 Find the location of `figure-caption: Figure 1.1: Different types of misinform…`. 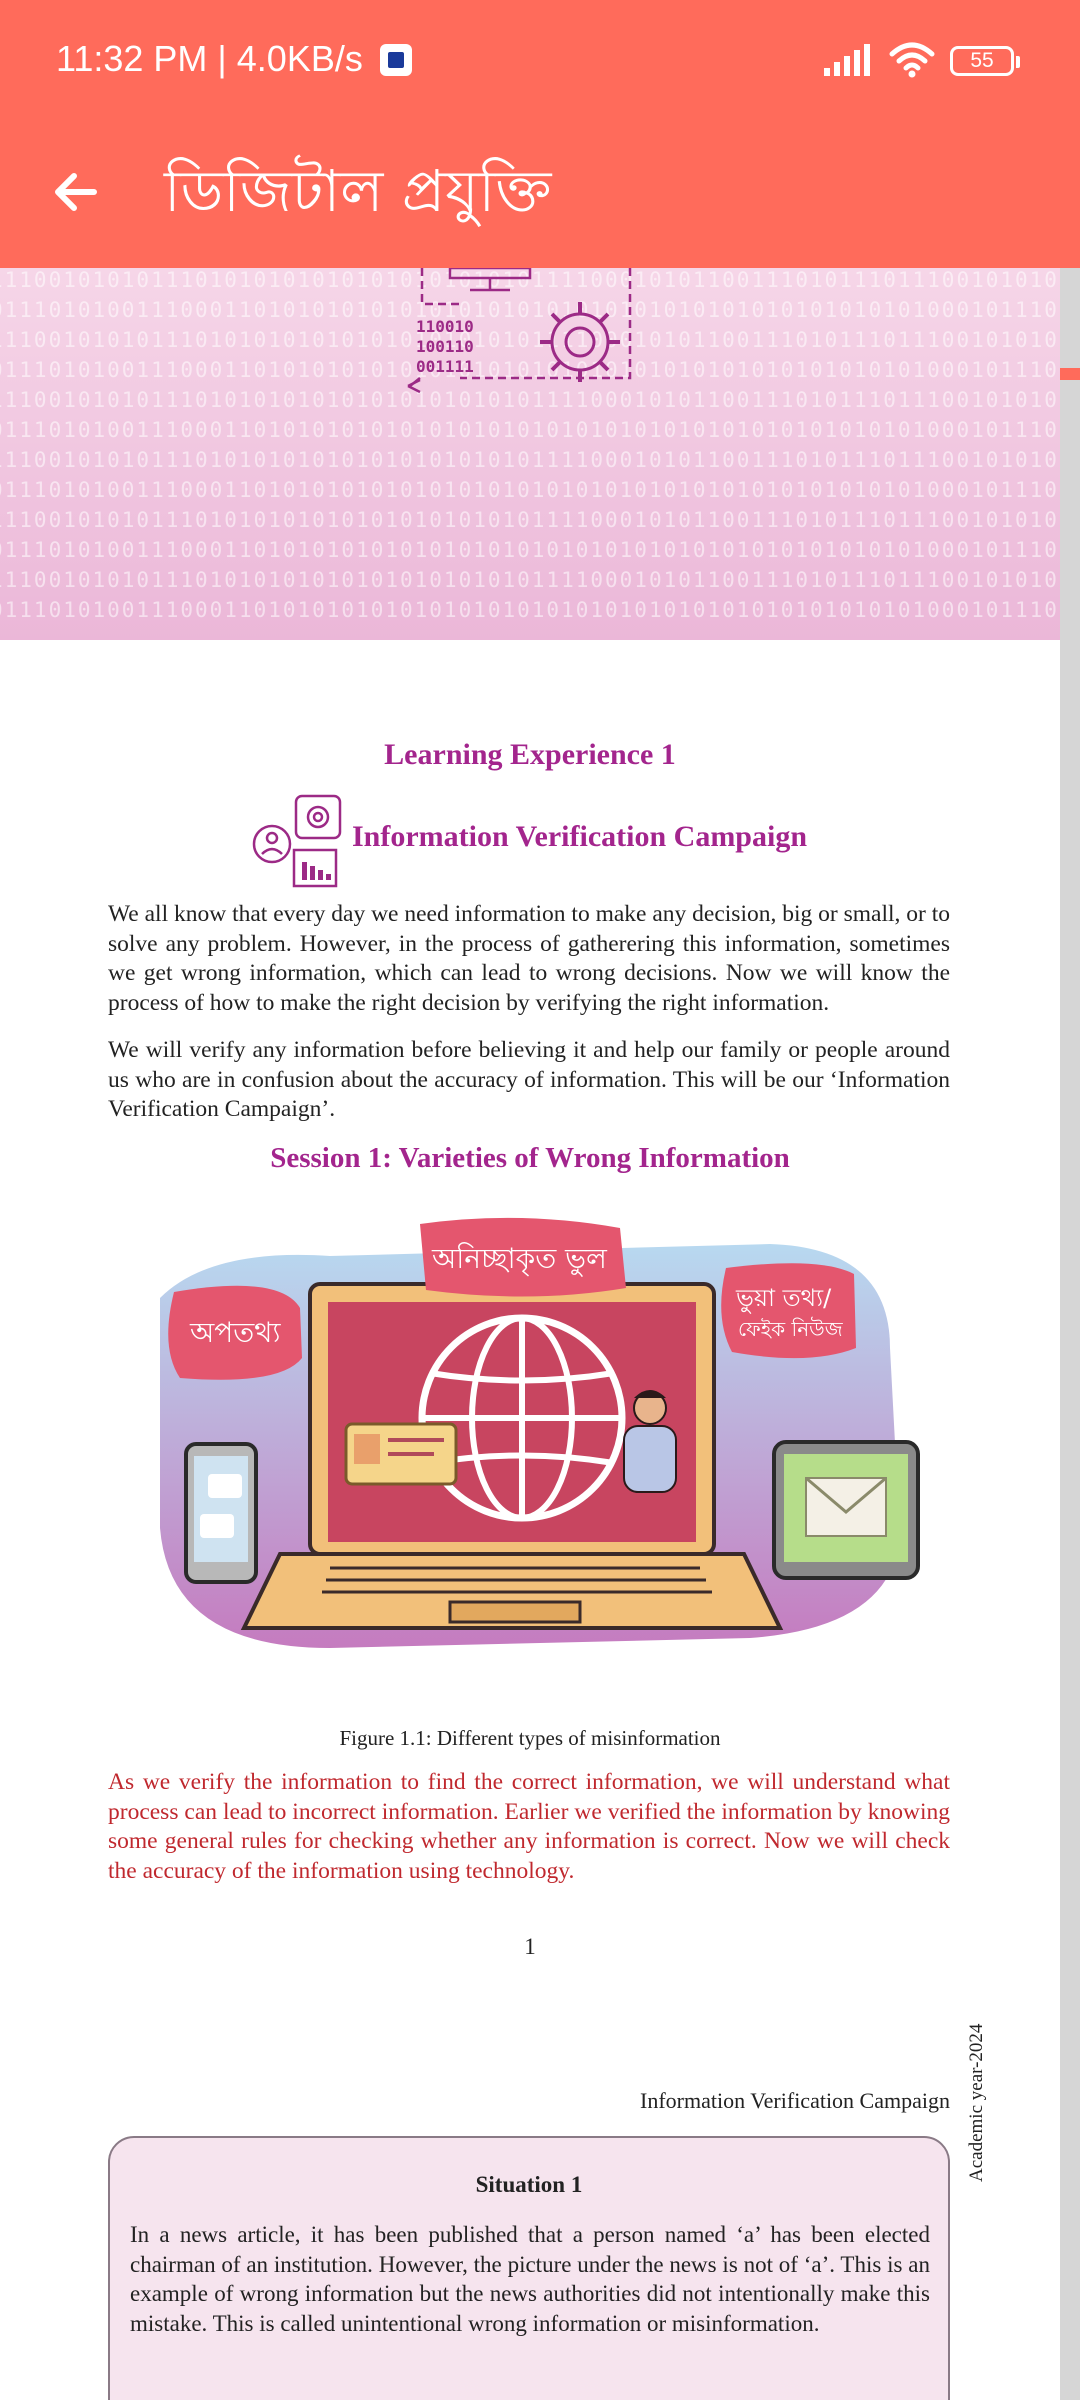

figure-caption: Figure 1.1: Different types of misinform… is located at coordinates (530, 1738).